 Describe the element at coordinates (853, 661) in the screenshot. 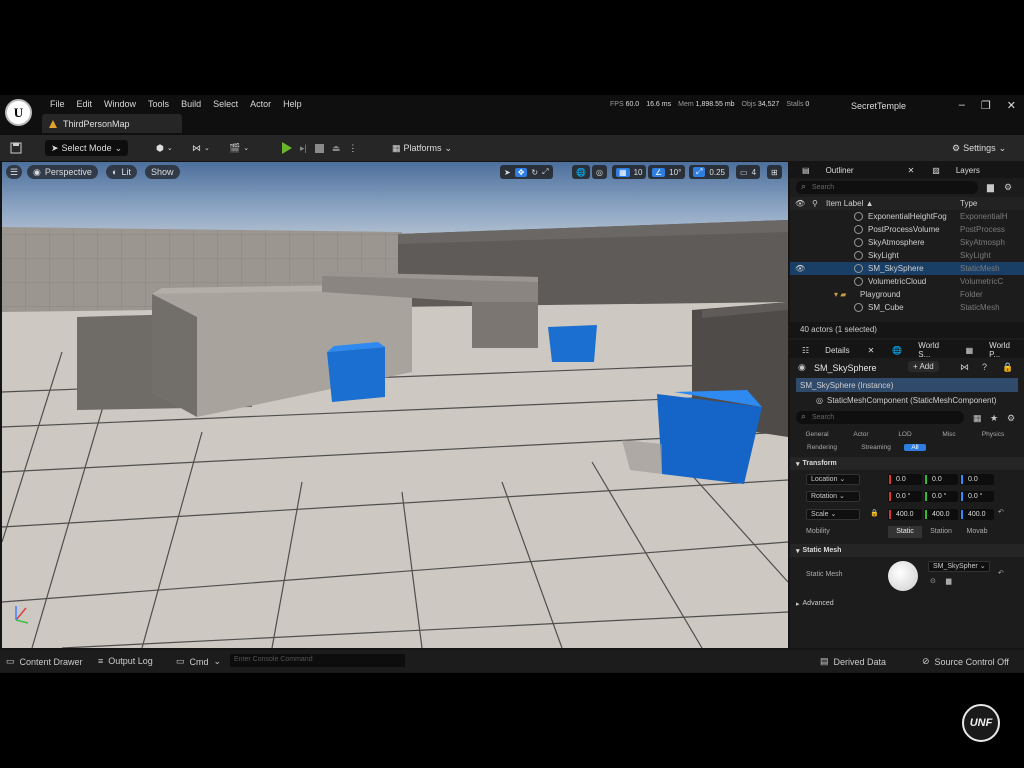

I see `derived-data-button: ▤ Derived Data` at that location.